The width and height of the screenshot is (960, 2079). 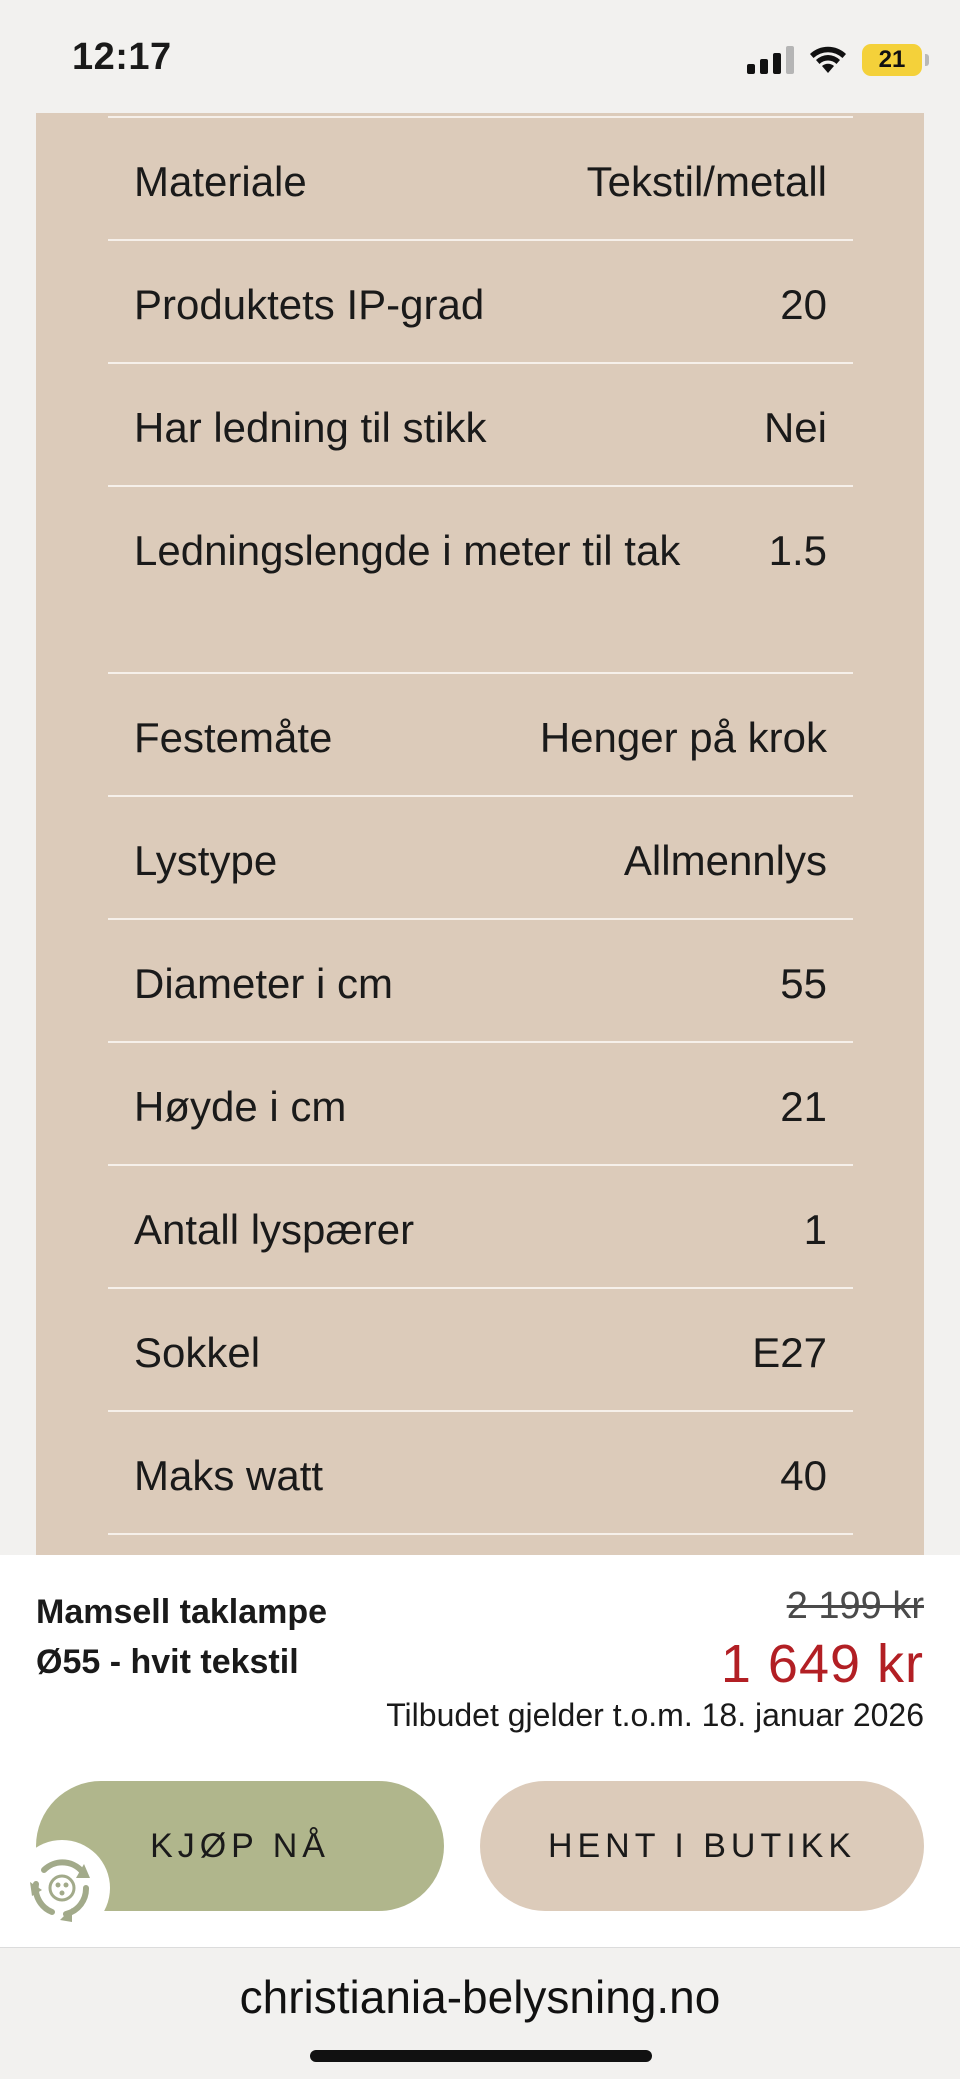 What do you see at coordinates (206, 860) in the screenshot?
I see `spec-label: Lystype` at bounding box center [206, 860].